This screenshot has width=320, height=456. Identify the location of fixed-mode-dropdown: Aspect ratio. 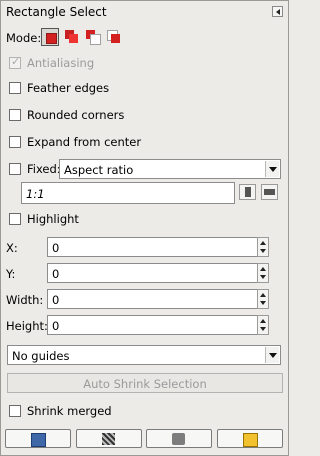
(170, 169).